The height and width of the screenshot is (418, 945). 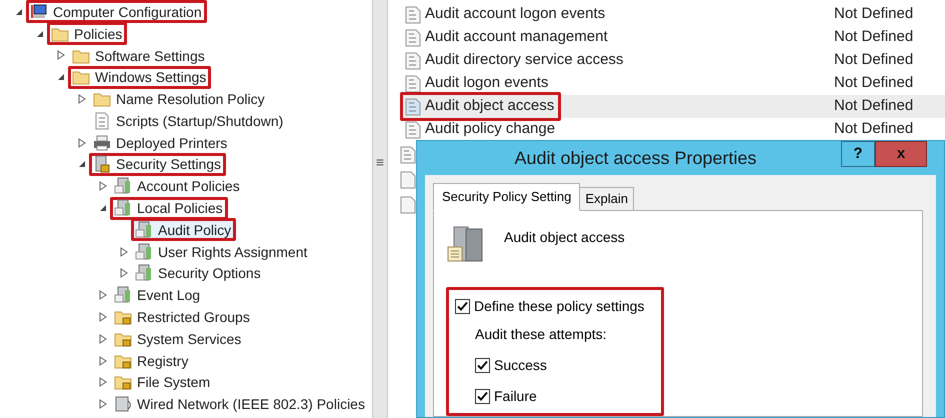 I want to click on splitter-grip: ≡, so click(x=380, y=162).